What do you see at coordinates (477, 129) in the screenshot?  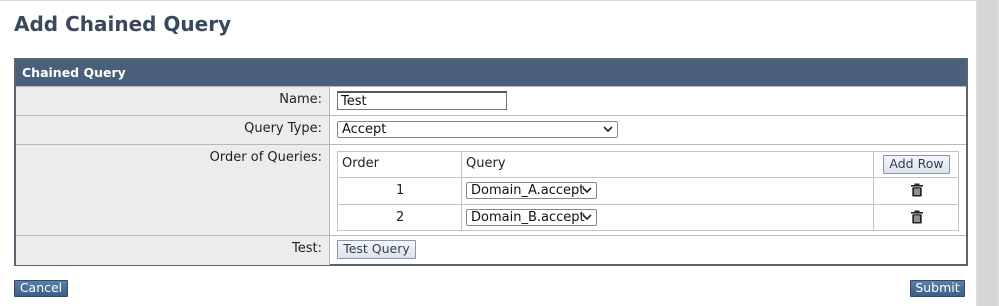 I see `query-type-select: Accept` at bounding box center [477, 129].